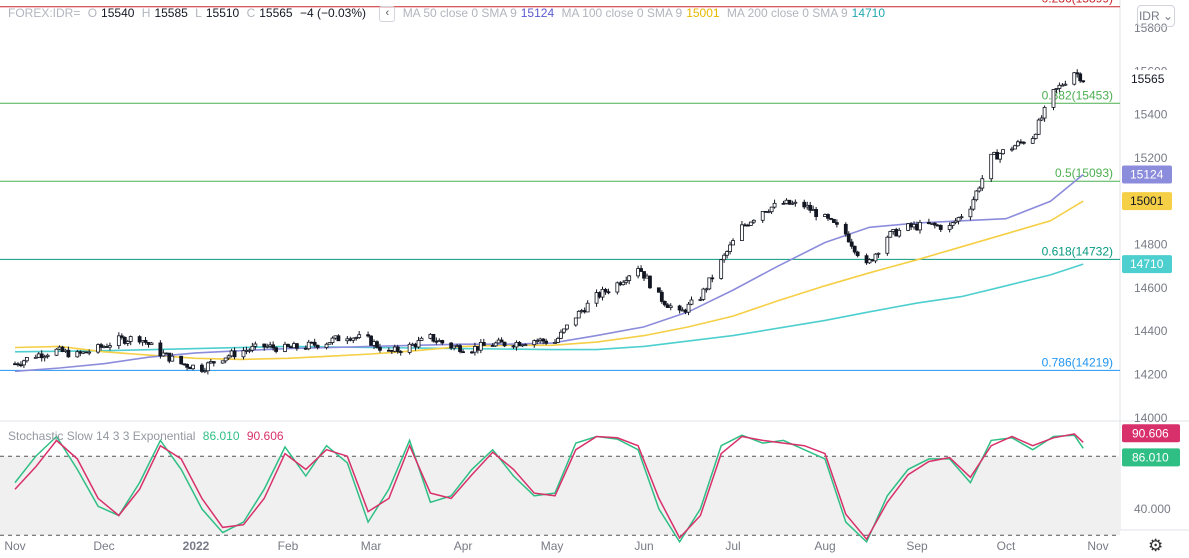 The width and height of the screenshot is (1189, 558). What do you see at coordinates (1077, 3) in the screenshot?
I see `fib-level-label: 0.236(15899)` at bounding box center [1077, 3].